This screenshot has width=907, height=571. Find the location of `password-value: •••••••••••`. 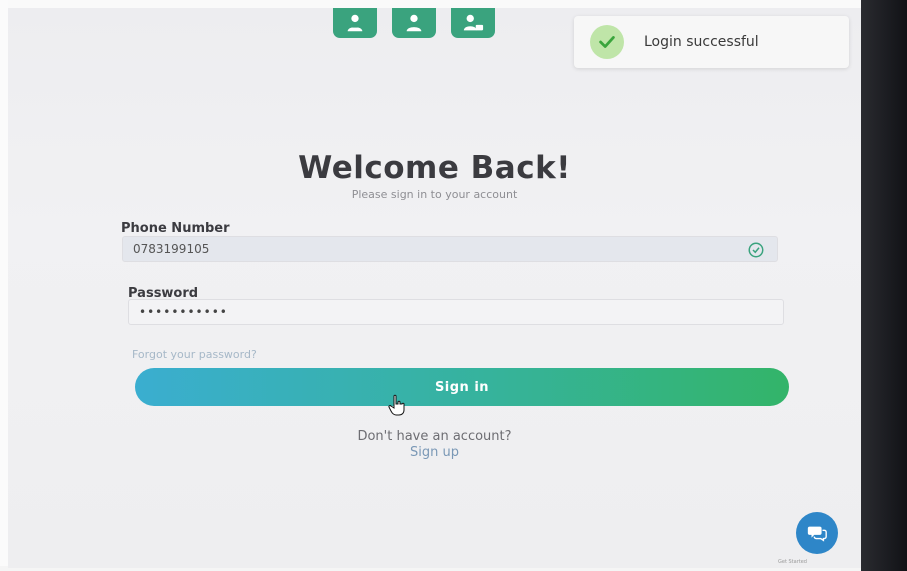

password-value: ••••••••••• is located at coordinates (183, 312).